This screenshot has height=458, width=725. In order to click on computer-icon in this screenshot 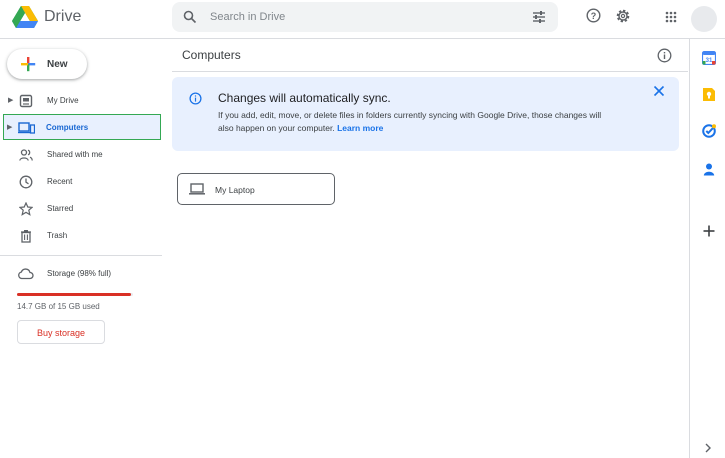, I will do `click(26, 128)`.